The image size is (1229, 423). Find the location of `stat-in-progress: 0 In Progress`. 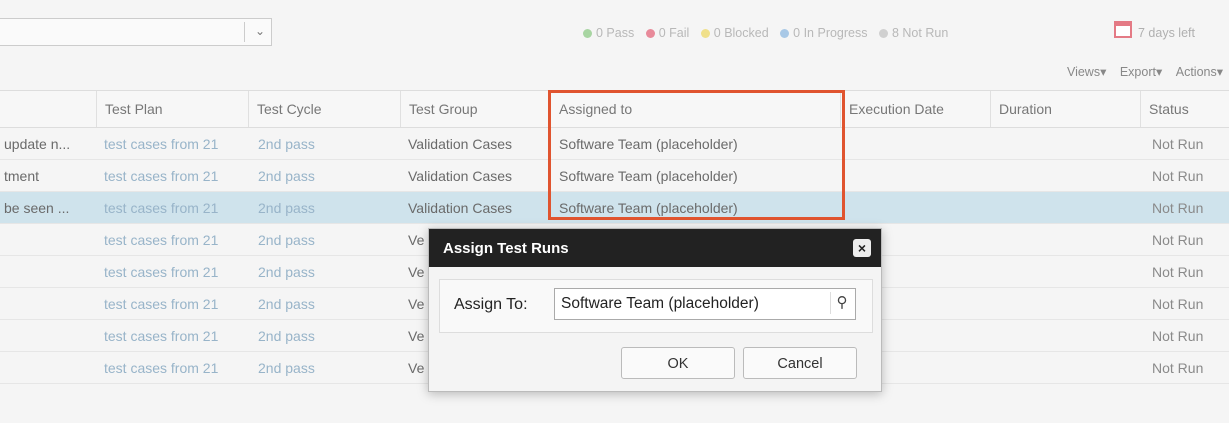

stat-in-progress: 0 In Progress is located at coordinates (824, 33).